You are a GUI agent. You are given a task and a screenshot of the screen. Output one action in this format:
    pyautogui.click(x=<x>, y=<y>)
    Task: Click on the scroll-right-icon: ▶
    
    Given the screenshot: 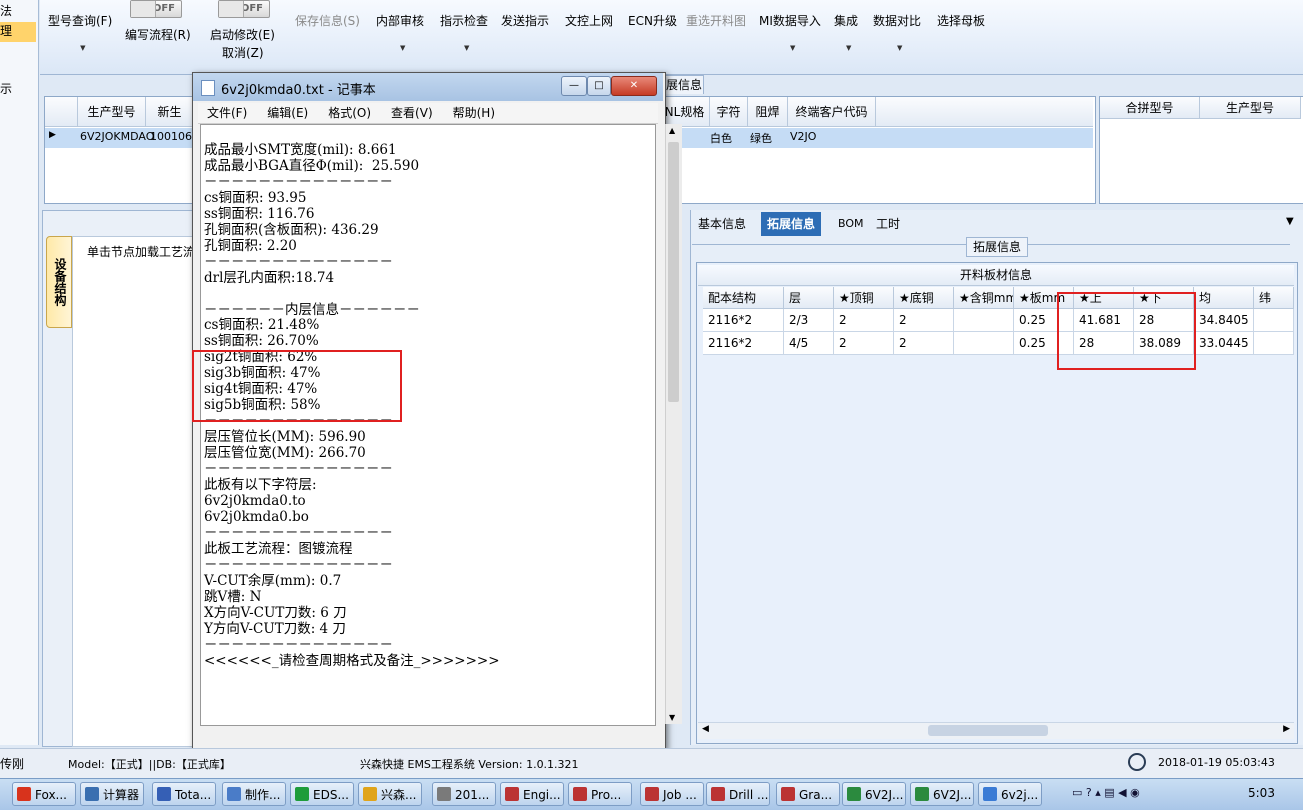 What is the action you would take?
    pyautogui.click(x=1286, y=729)
    